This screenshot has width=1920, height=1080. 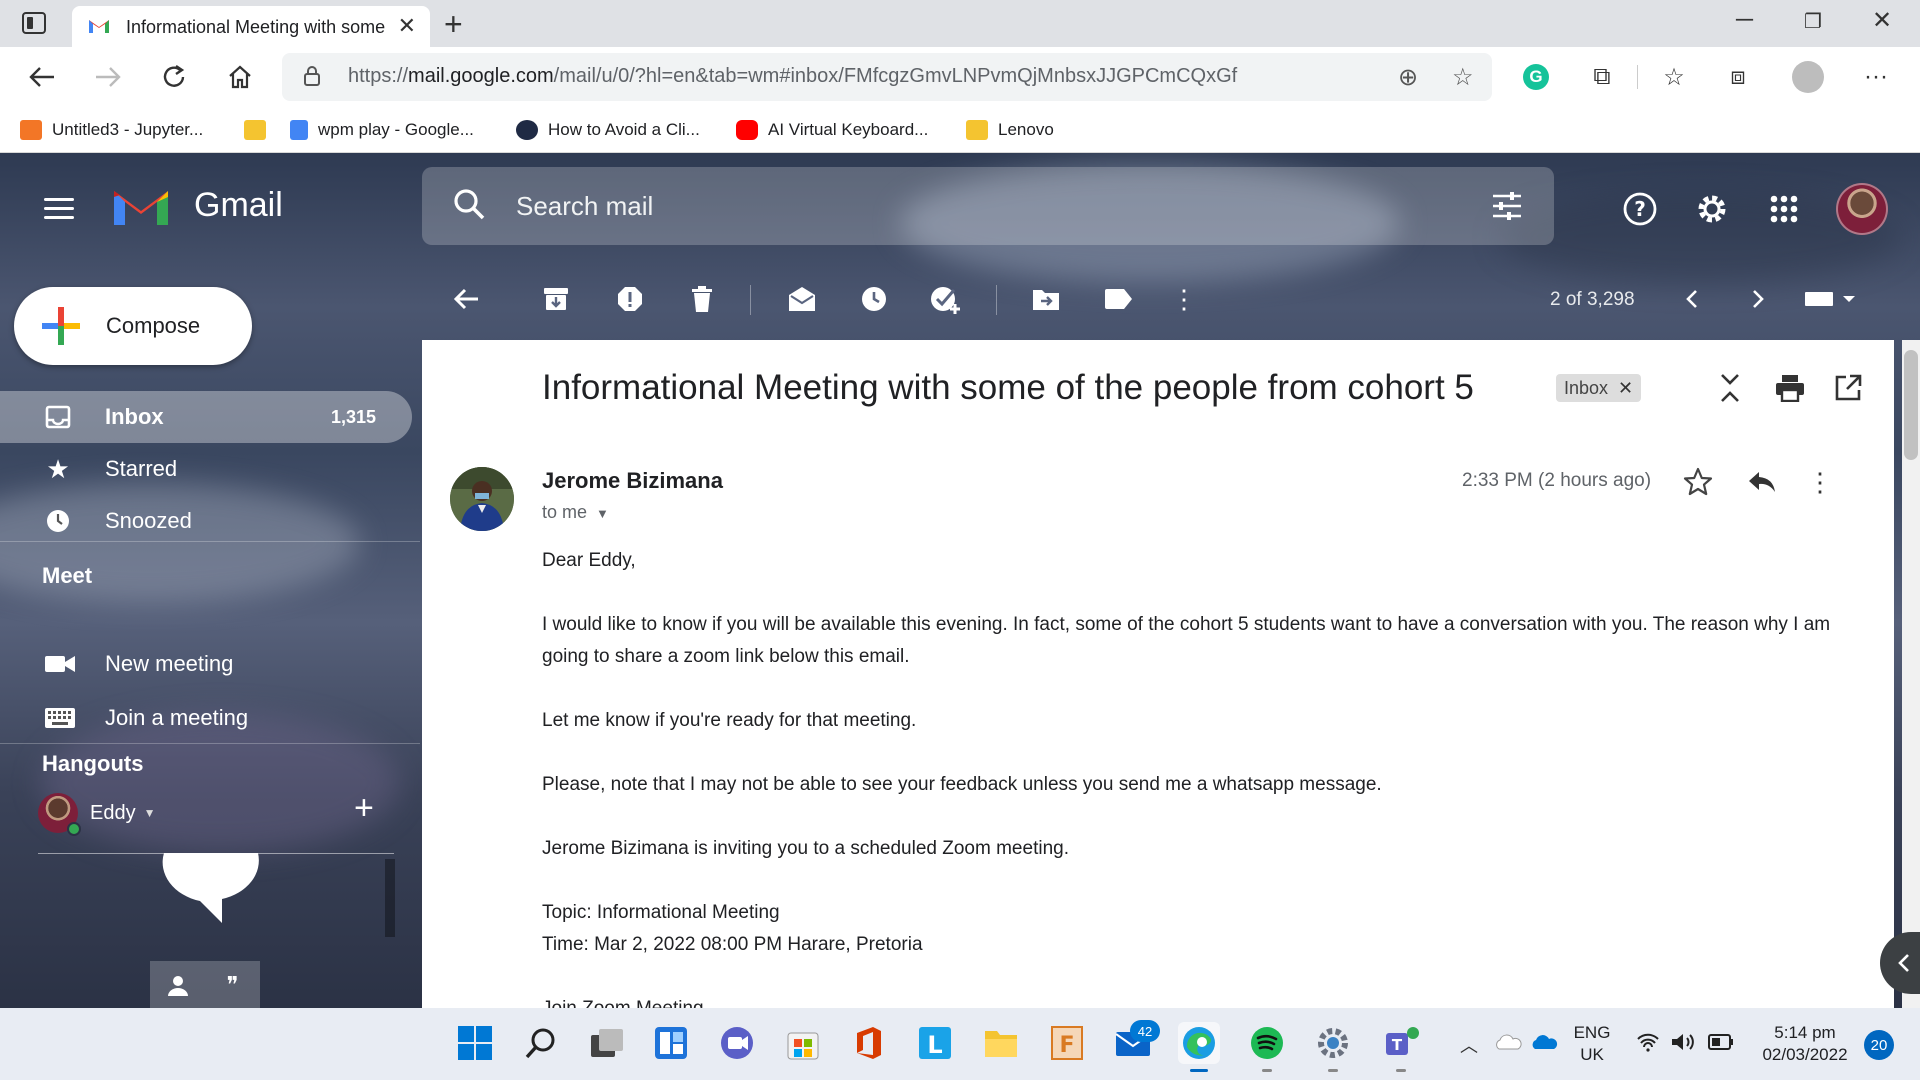 I want to click on nav-item-snoozed: Snoozed, so click(x=210, y=521).